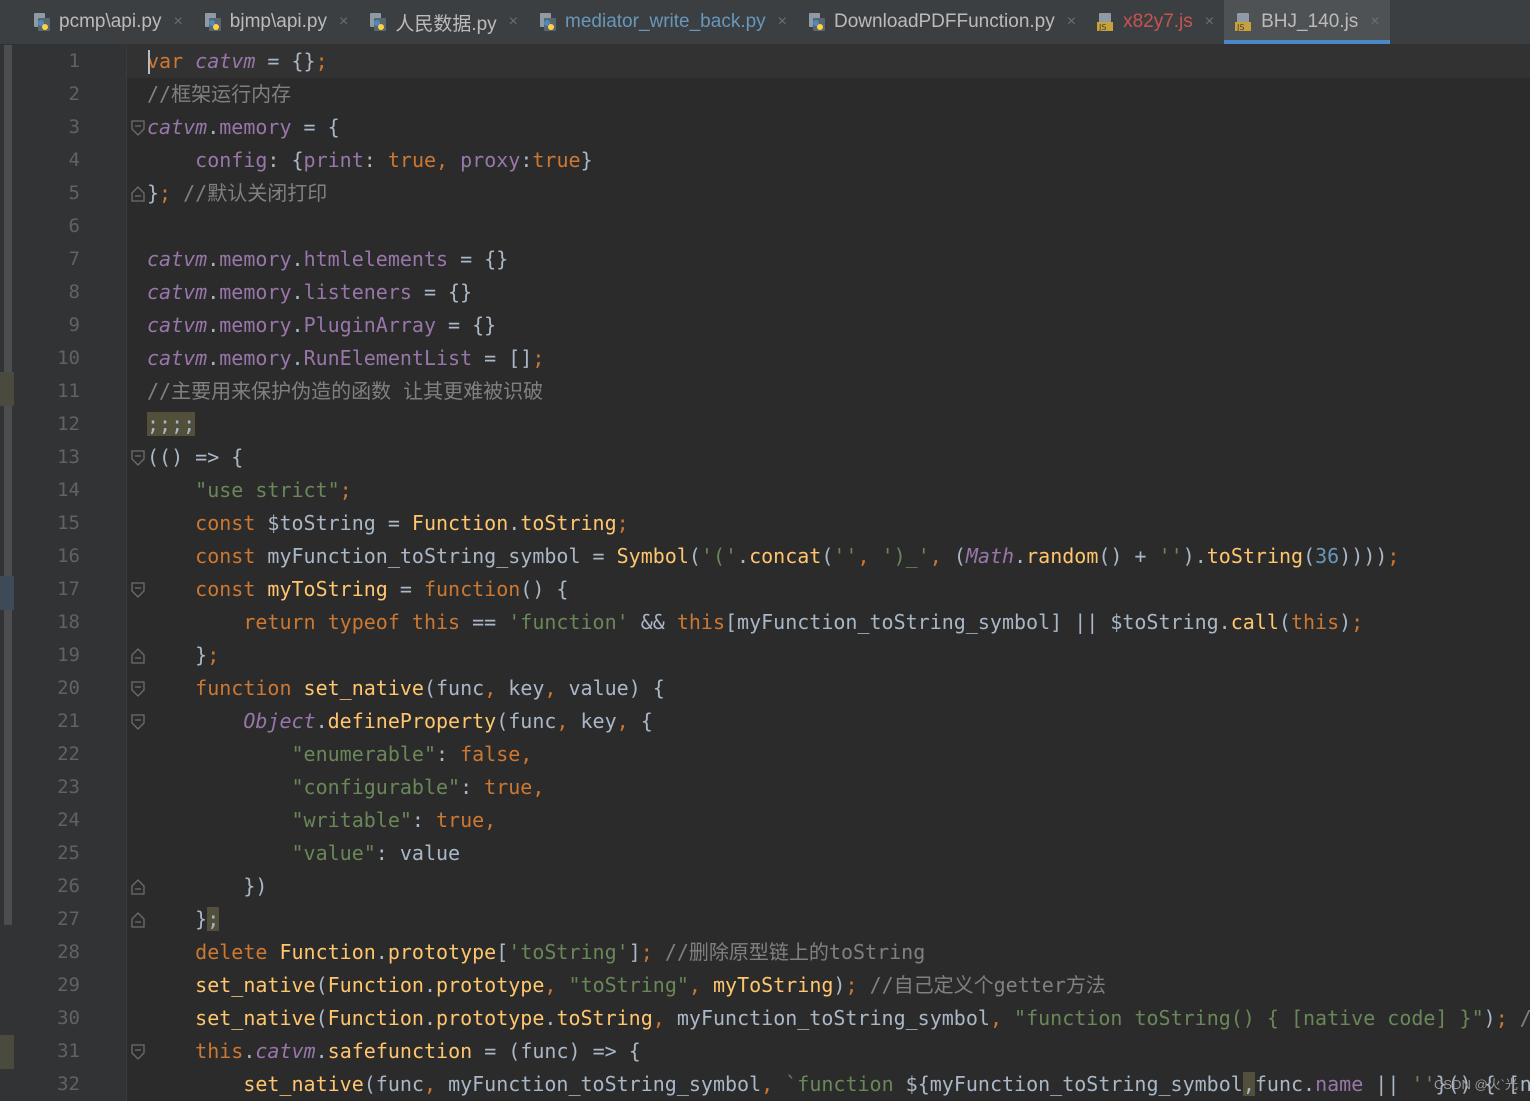 The width and height of the screenshot is (1530, 1101). Describe the element at coordinates (1155, 22) in the screenshot. I see `tab-5: JS x82y7.js ×` at that location.